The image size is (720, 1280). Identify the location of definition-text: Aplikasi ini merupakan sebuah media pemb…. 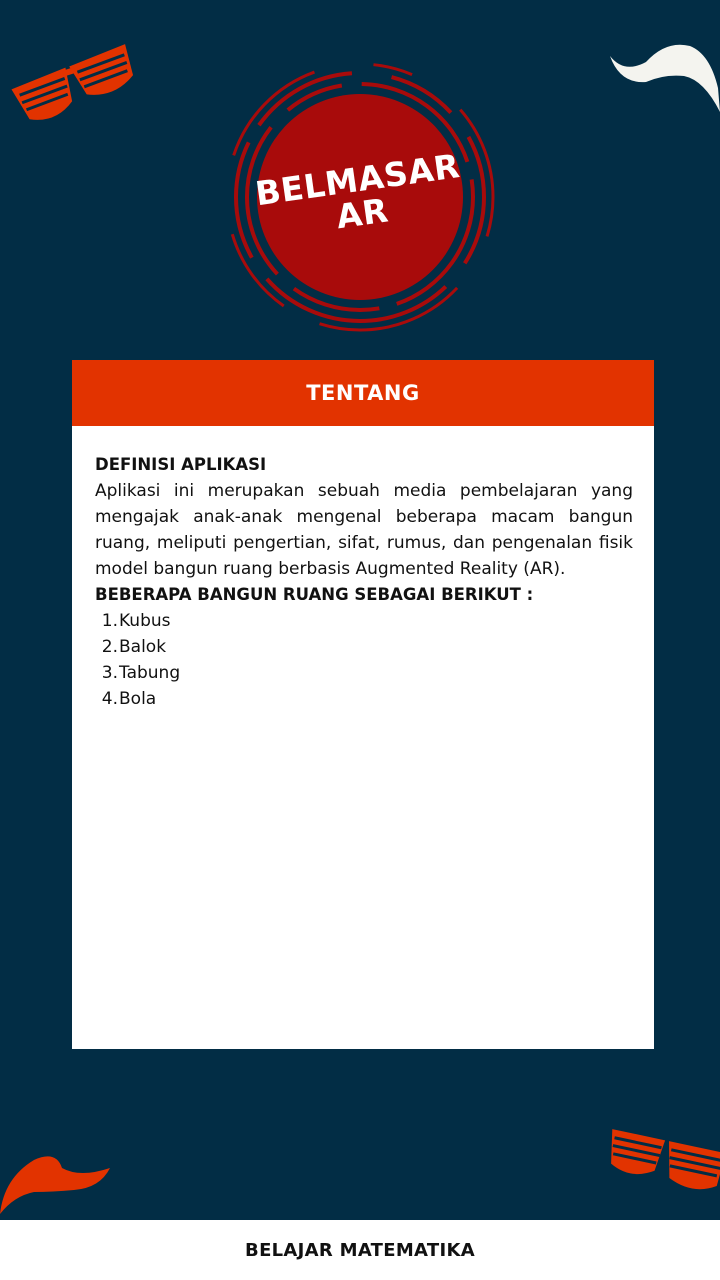
(364, 530).